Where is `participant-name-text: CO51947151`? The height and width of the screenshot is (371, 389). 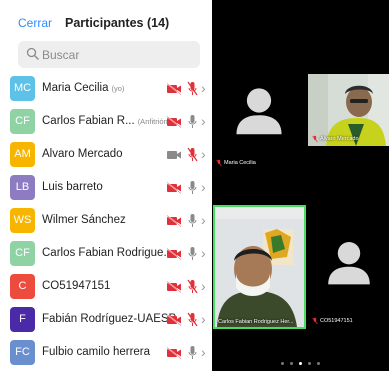 participant-name-text: CO51947151 is located at coordinates (76, 286).